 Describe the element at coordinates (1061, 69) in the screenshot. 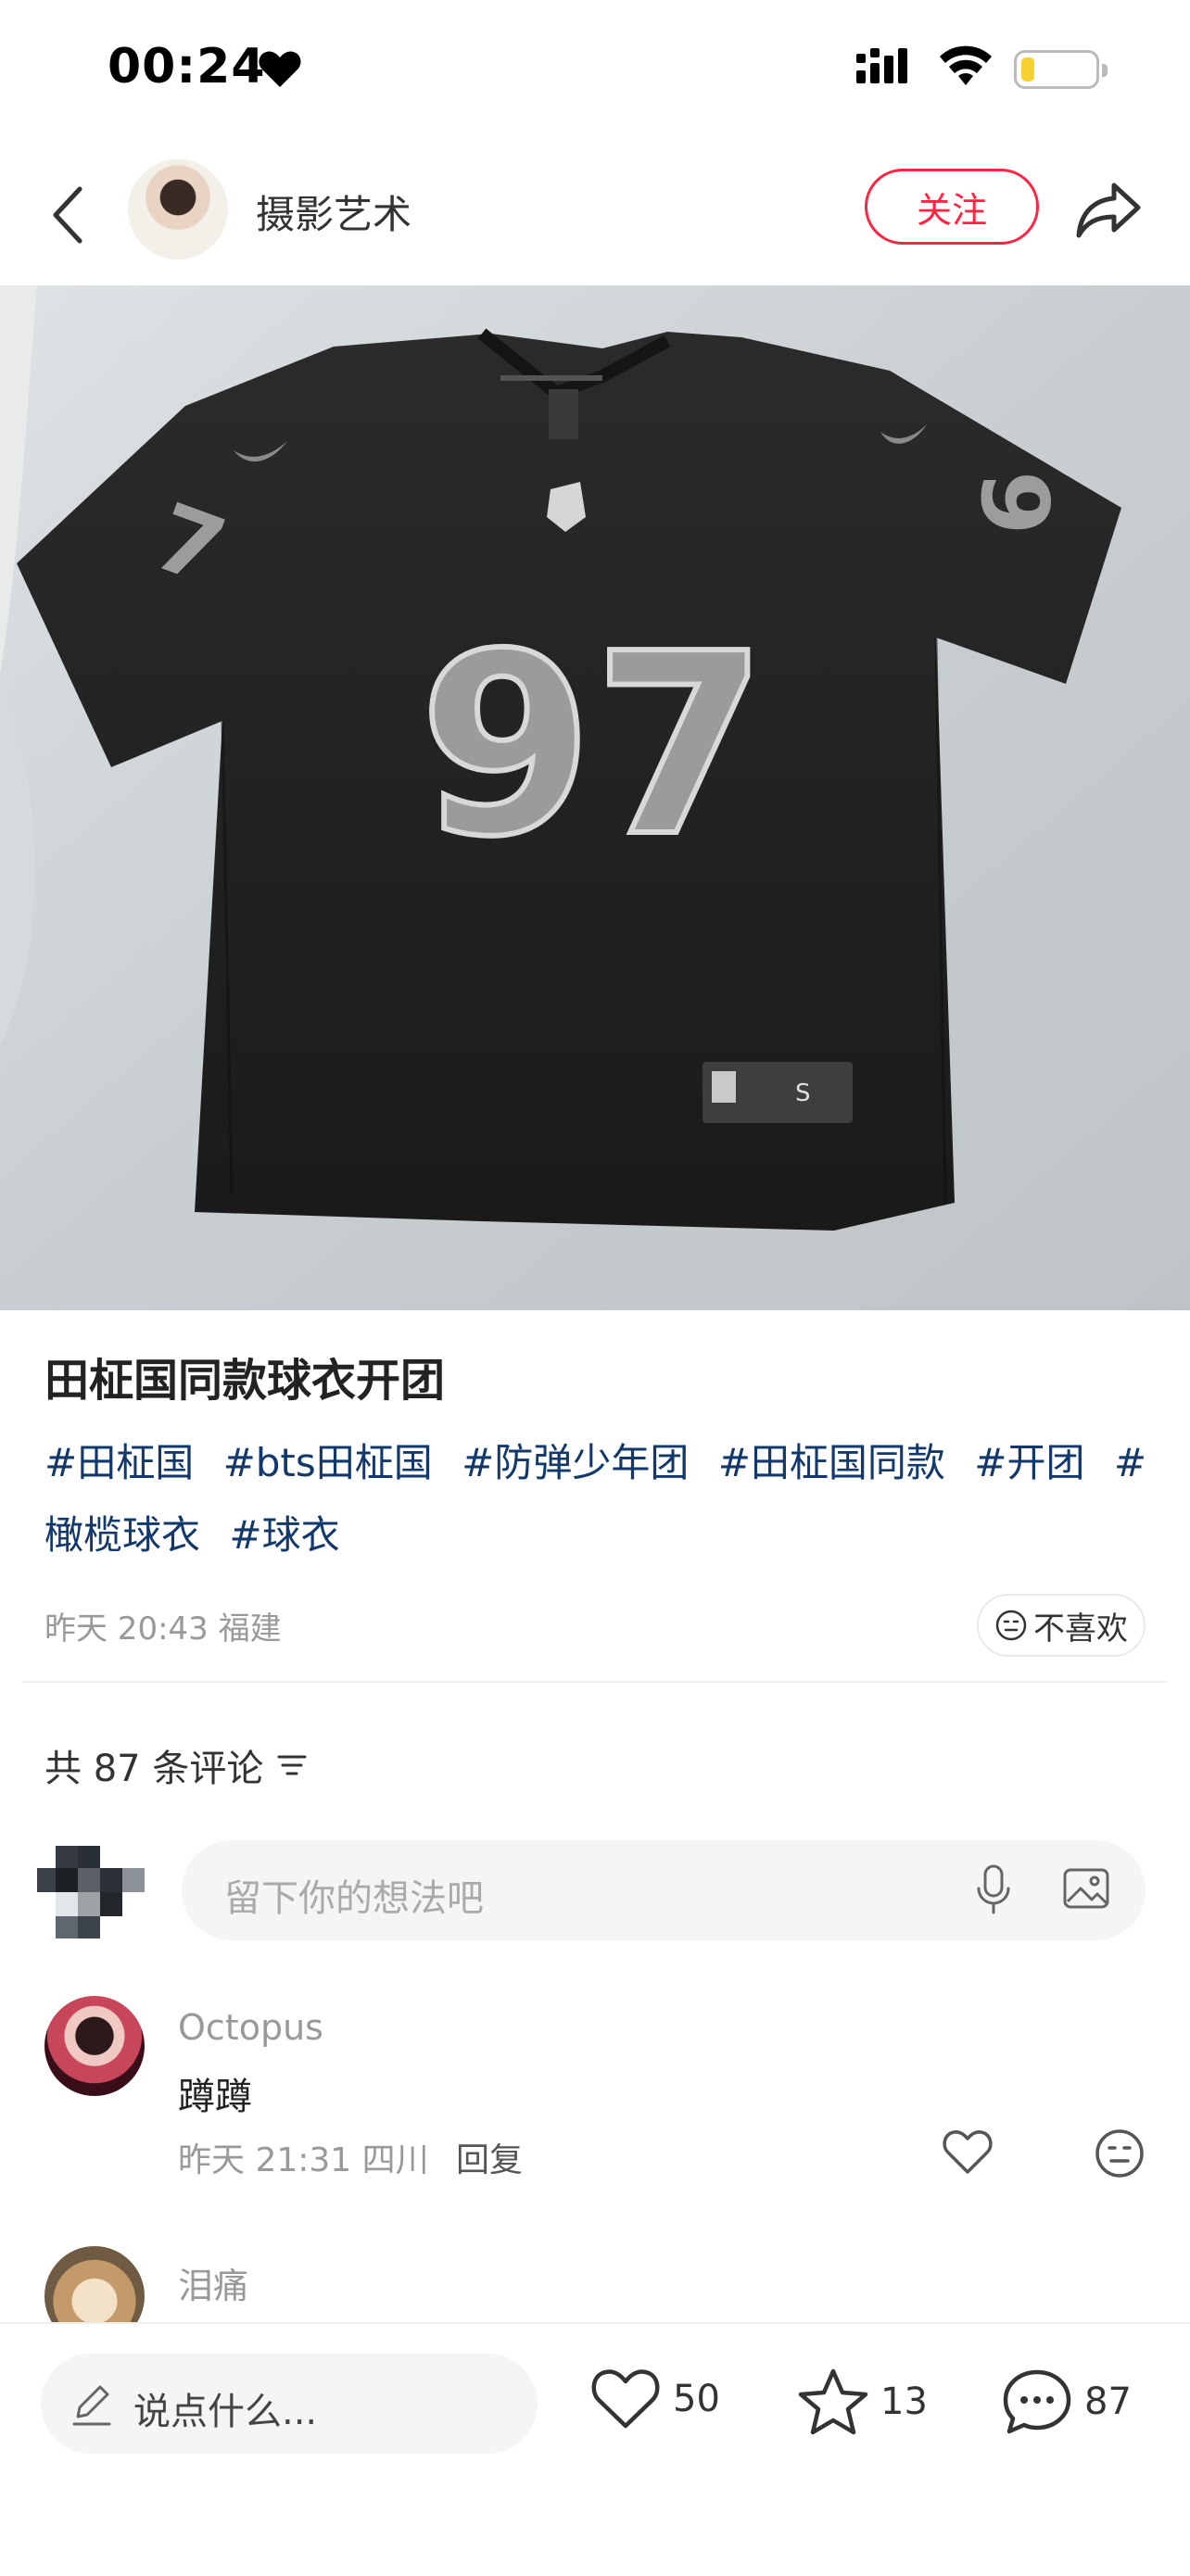

I see `battery-icon` at that location.